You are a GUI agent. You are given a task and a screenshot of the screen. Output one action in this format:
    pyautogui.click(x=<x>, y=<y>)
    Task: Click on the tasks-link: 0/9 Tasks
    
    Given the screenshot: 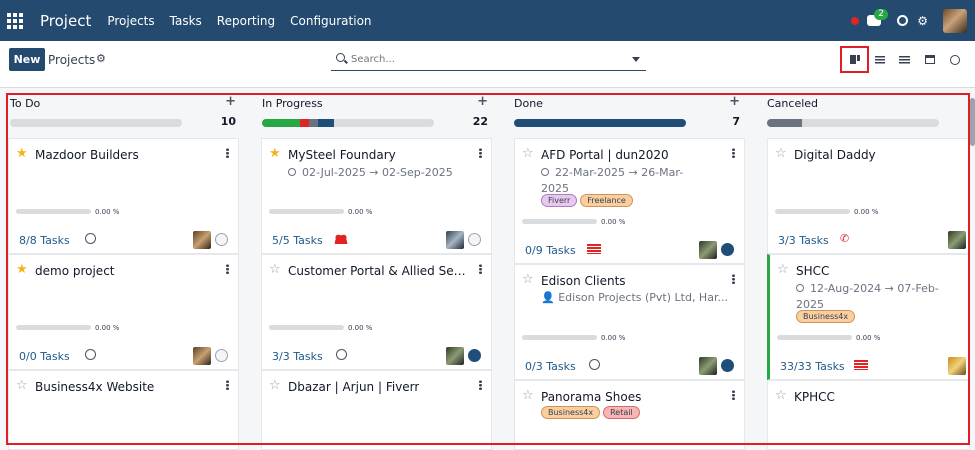 What is the action you would take?
    pyautogui.click(x=550, y=250)
    